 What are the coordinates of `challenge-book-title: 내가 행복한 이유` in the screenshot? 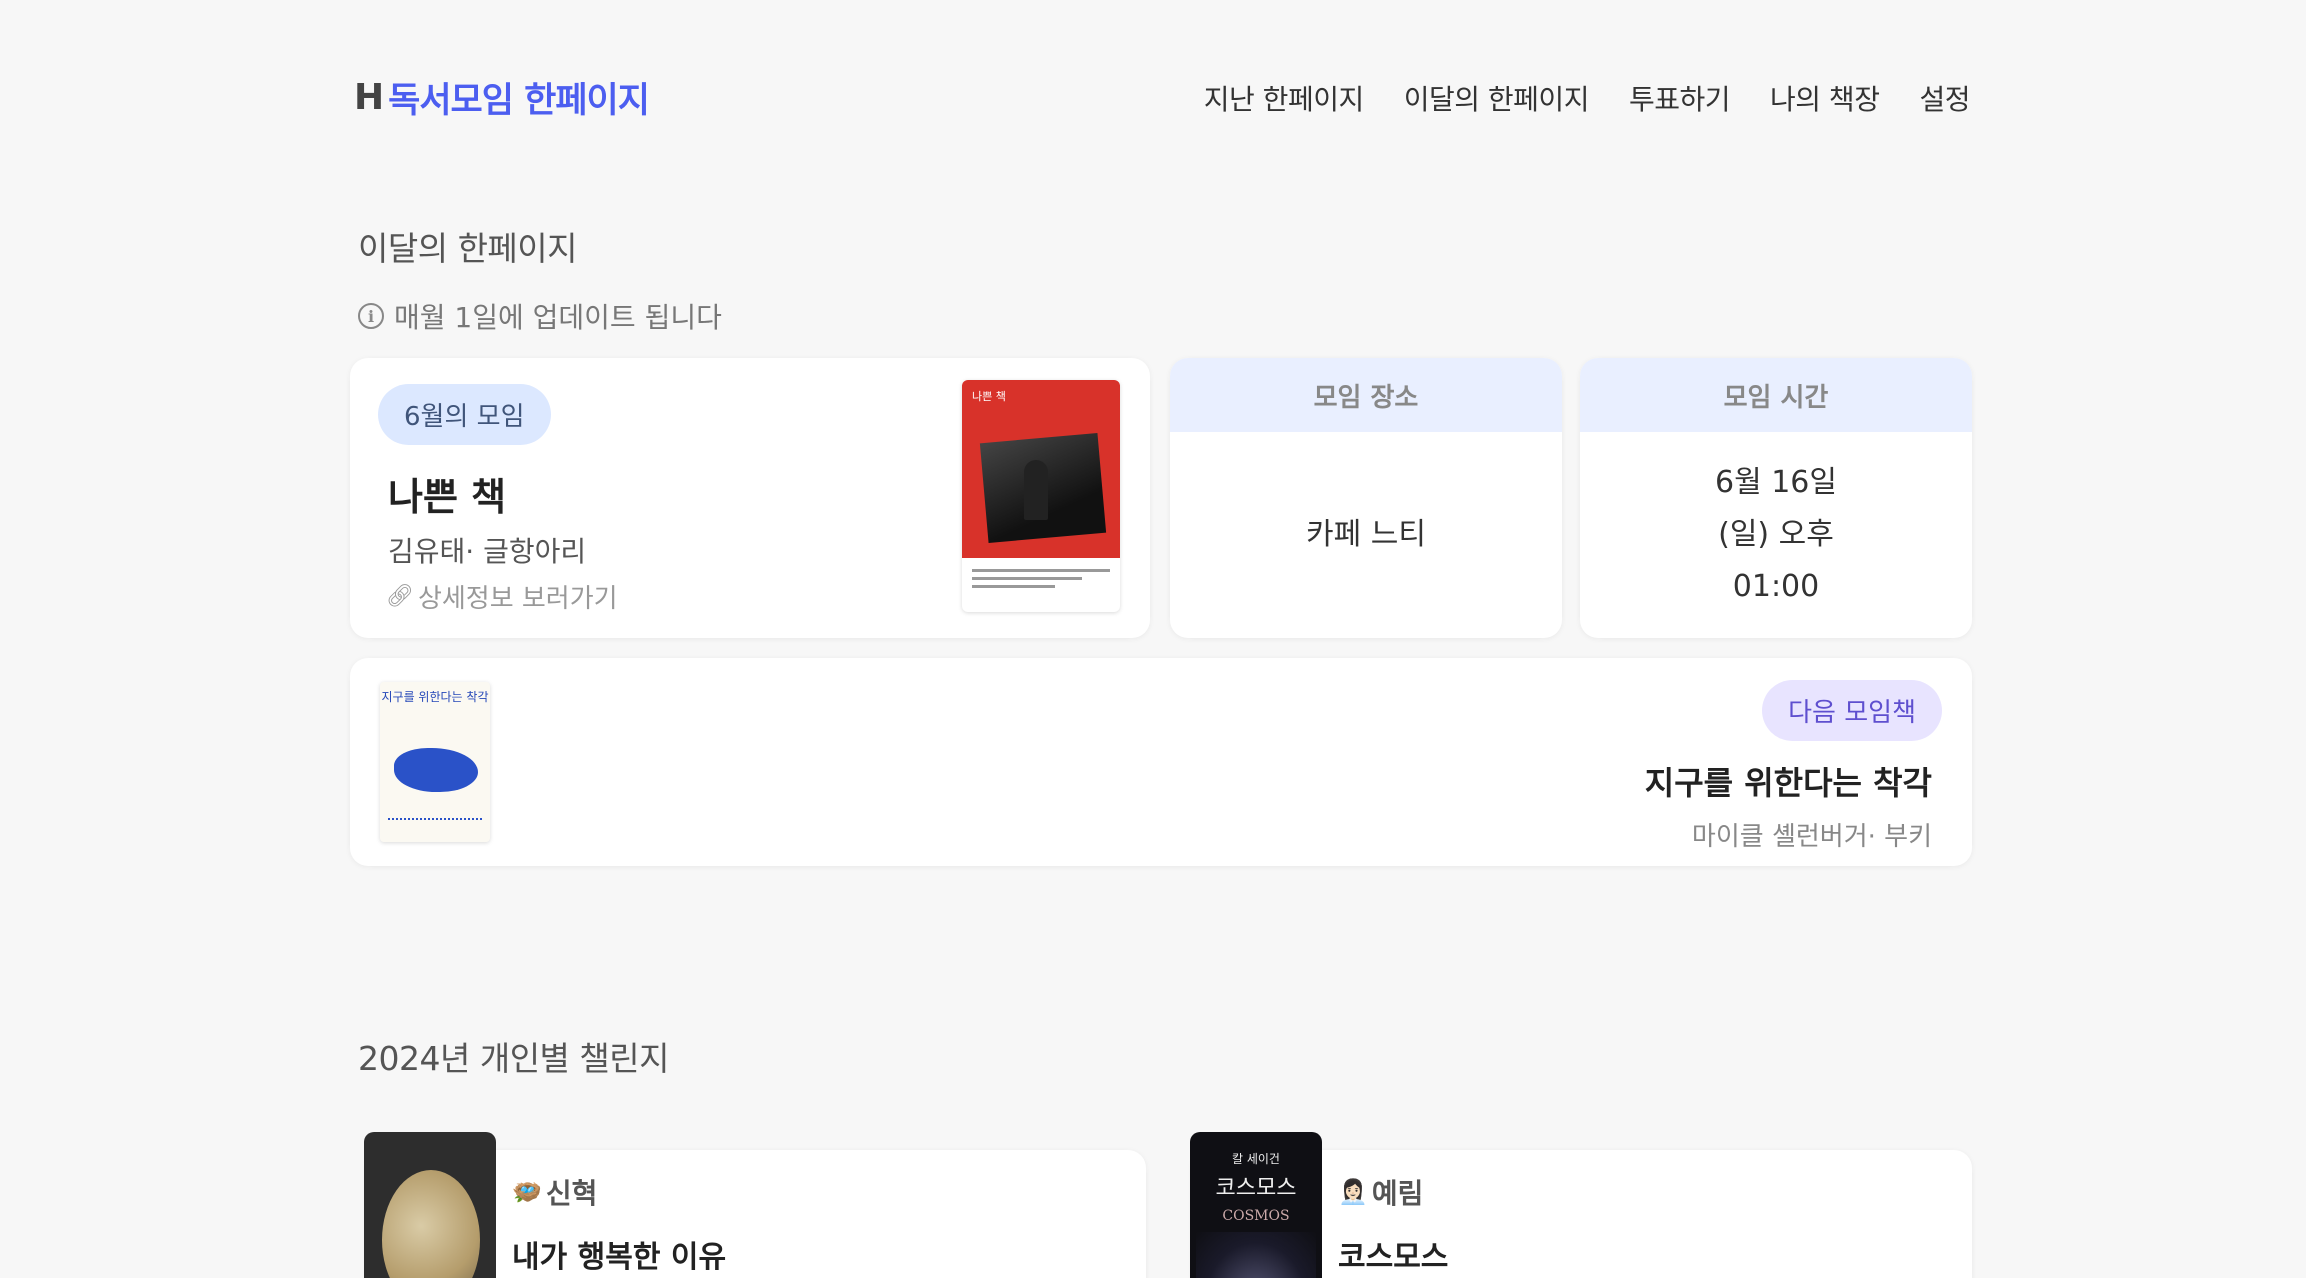 It's located at (619, 1257).